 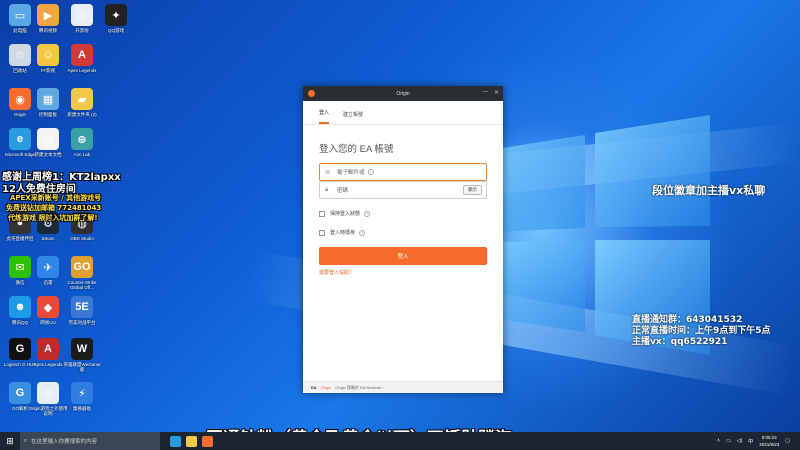 What do you see at coordinates (356, 149) in the screenshot?
I see `login-heading: 登入您的 EA 帳號` at bounding box center [356, 149].